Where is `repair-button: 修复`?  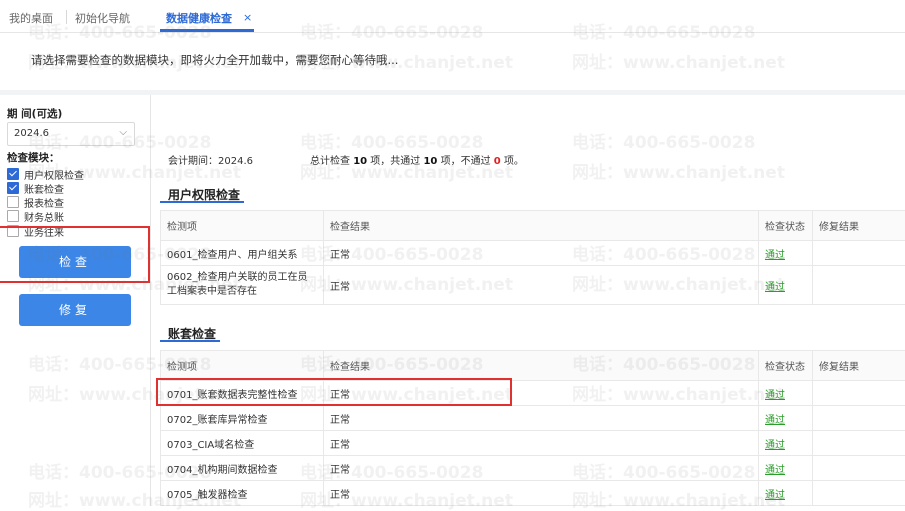 repair-button: 修复 is located at coordinates (75, 310).